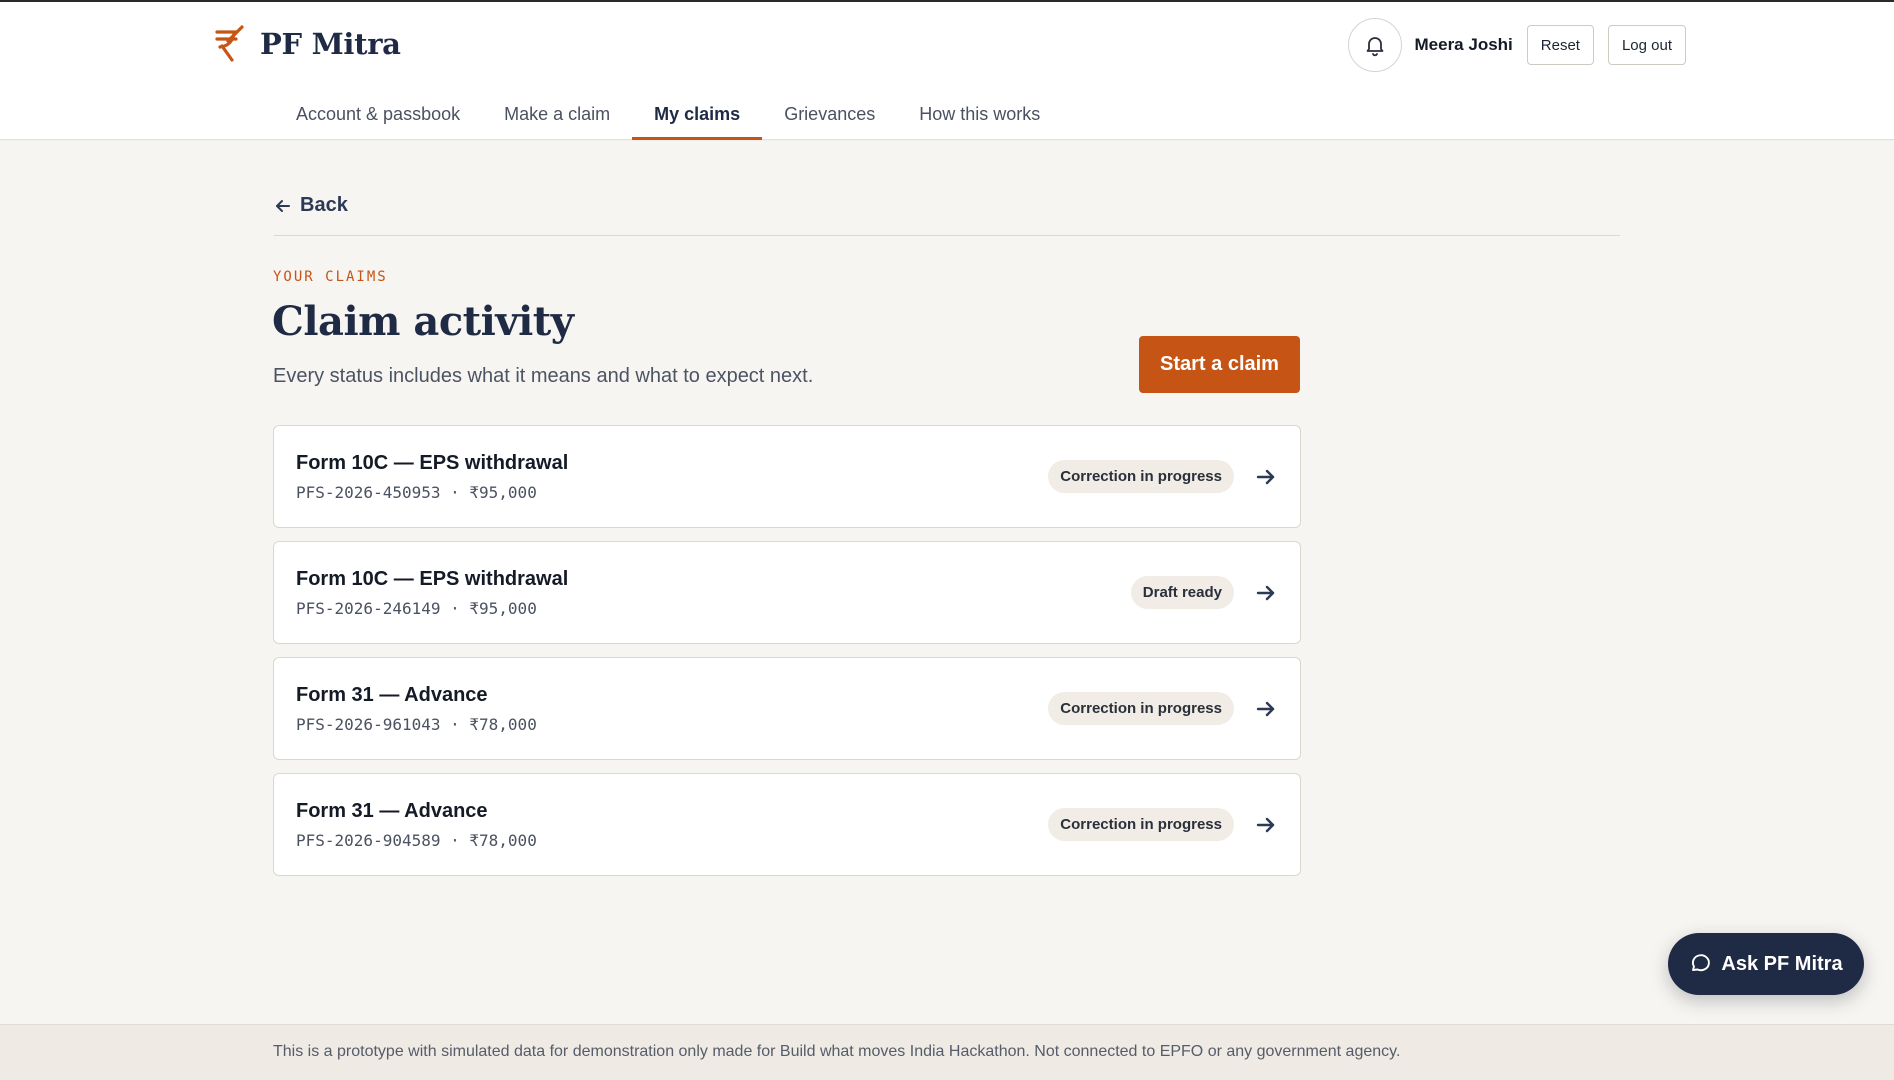 The image size is (1894, 1080). I want to click on section-divider, so click(947, 235).